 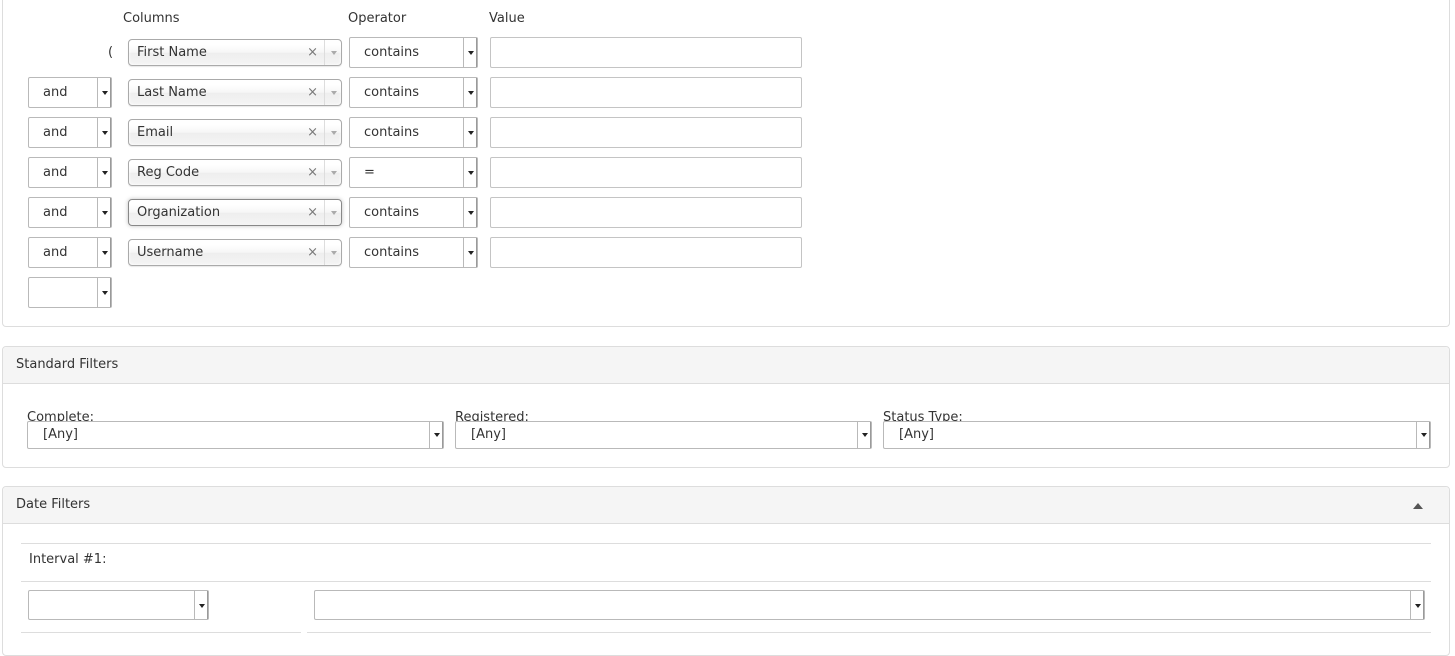 I want to click on column-select-label: Organization, so click(x=179, y=212).